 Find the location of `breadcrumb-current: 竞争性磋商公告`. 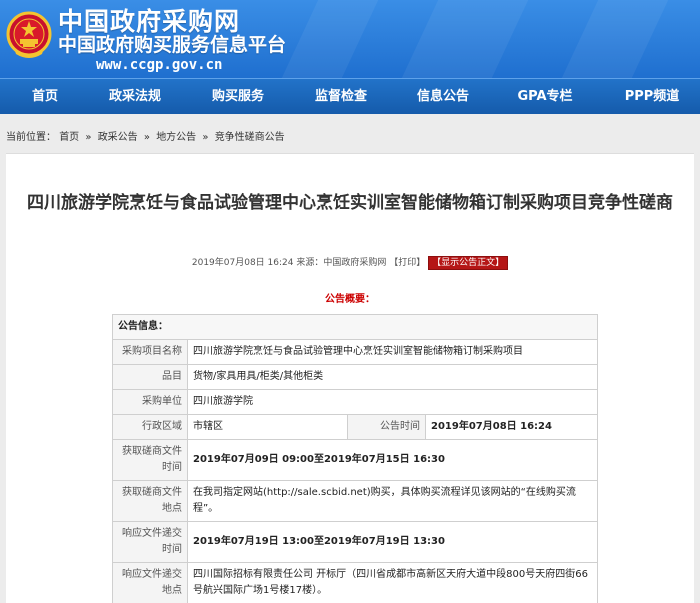

breadcrumb-current: 竞争性磋商公告 is located at coordinates (250, 137).